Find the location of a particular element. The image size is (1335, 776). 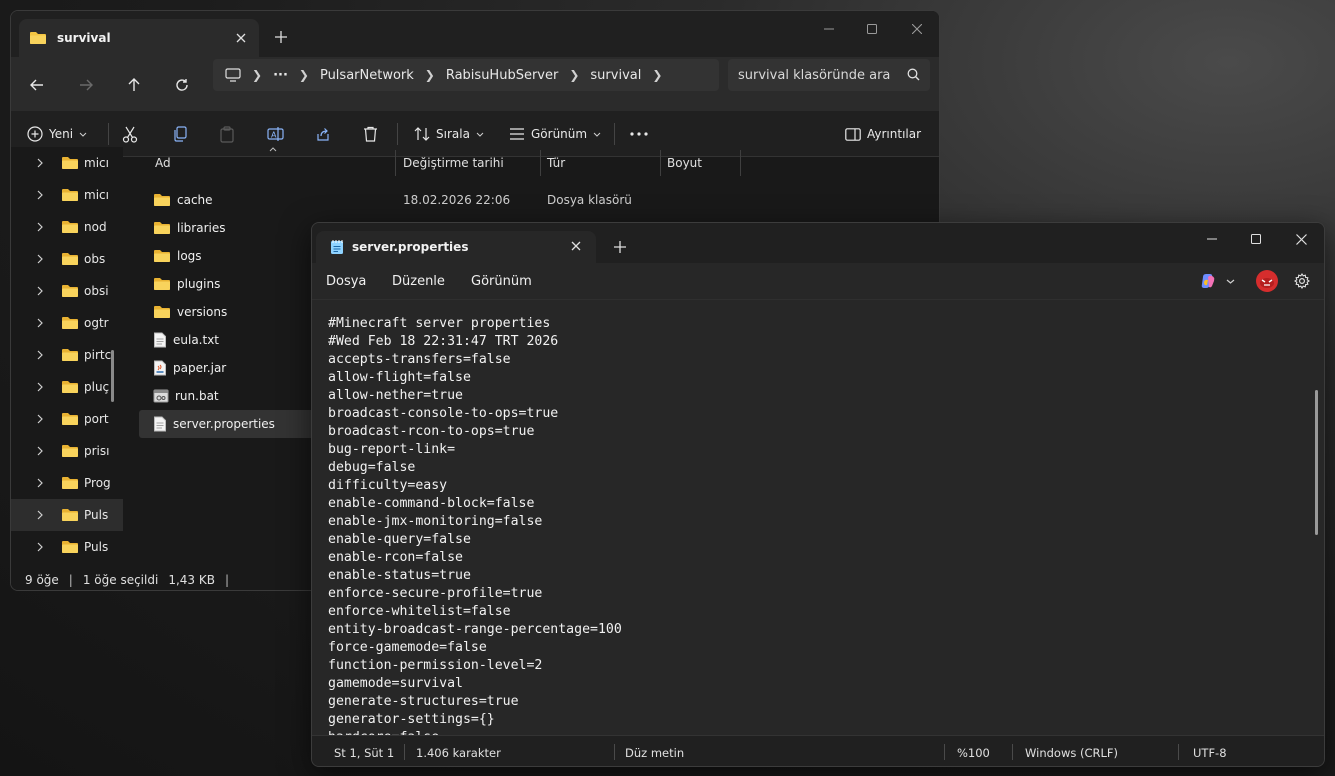

delete-icon is located at coordinates (370, 134).